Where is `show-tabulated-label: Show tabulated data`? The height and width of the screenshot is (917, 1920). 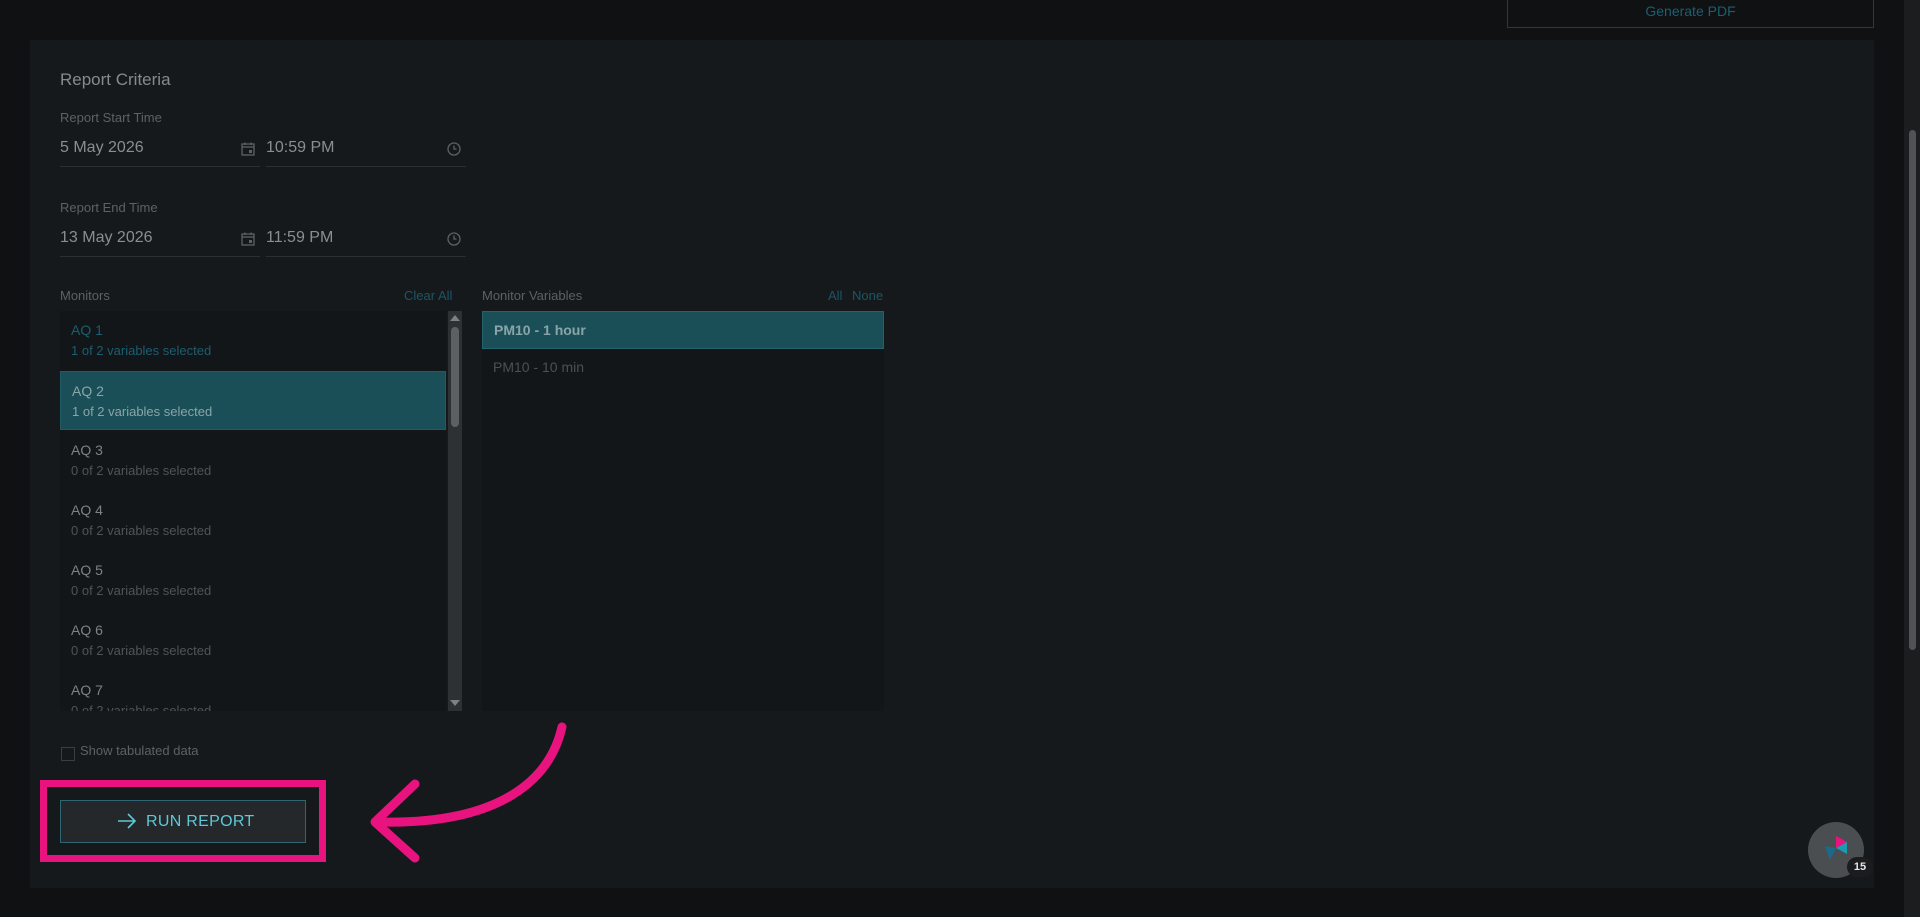
show-tabulated-label: Show tabulated data is located at coordinates (139, 750).